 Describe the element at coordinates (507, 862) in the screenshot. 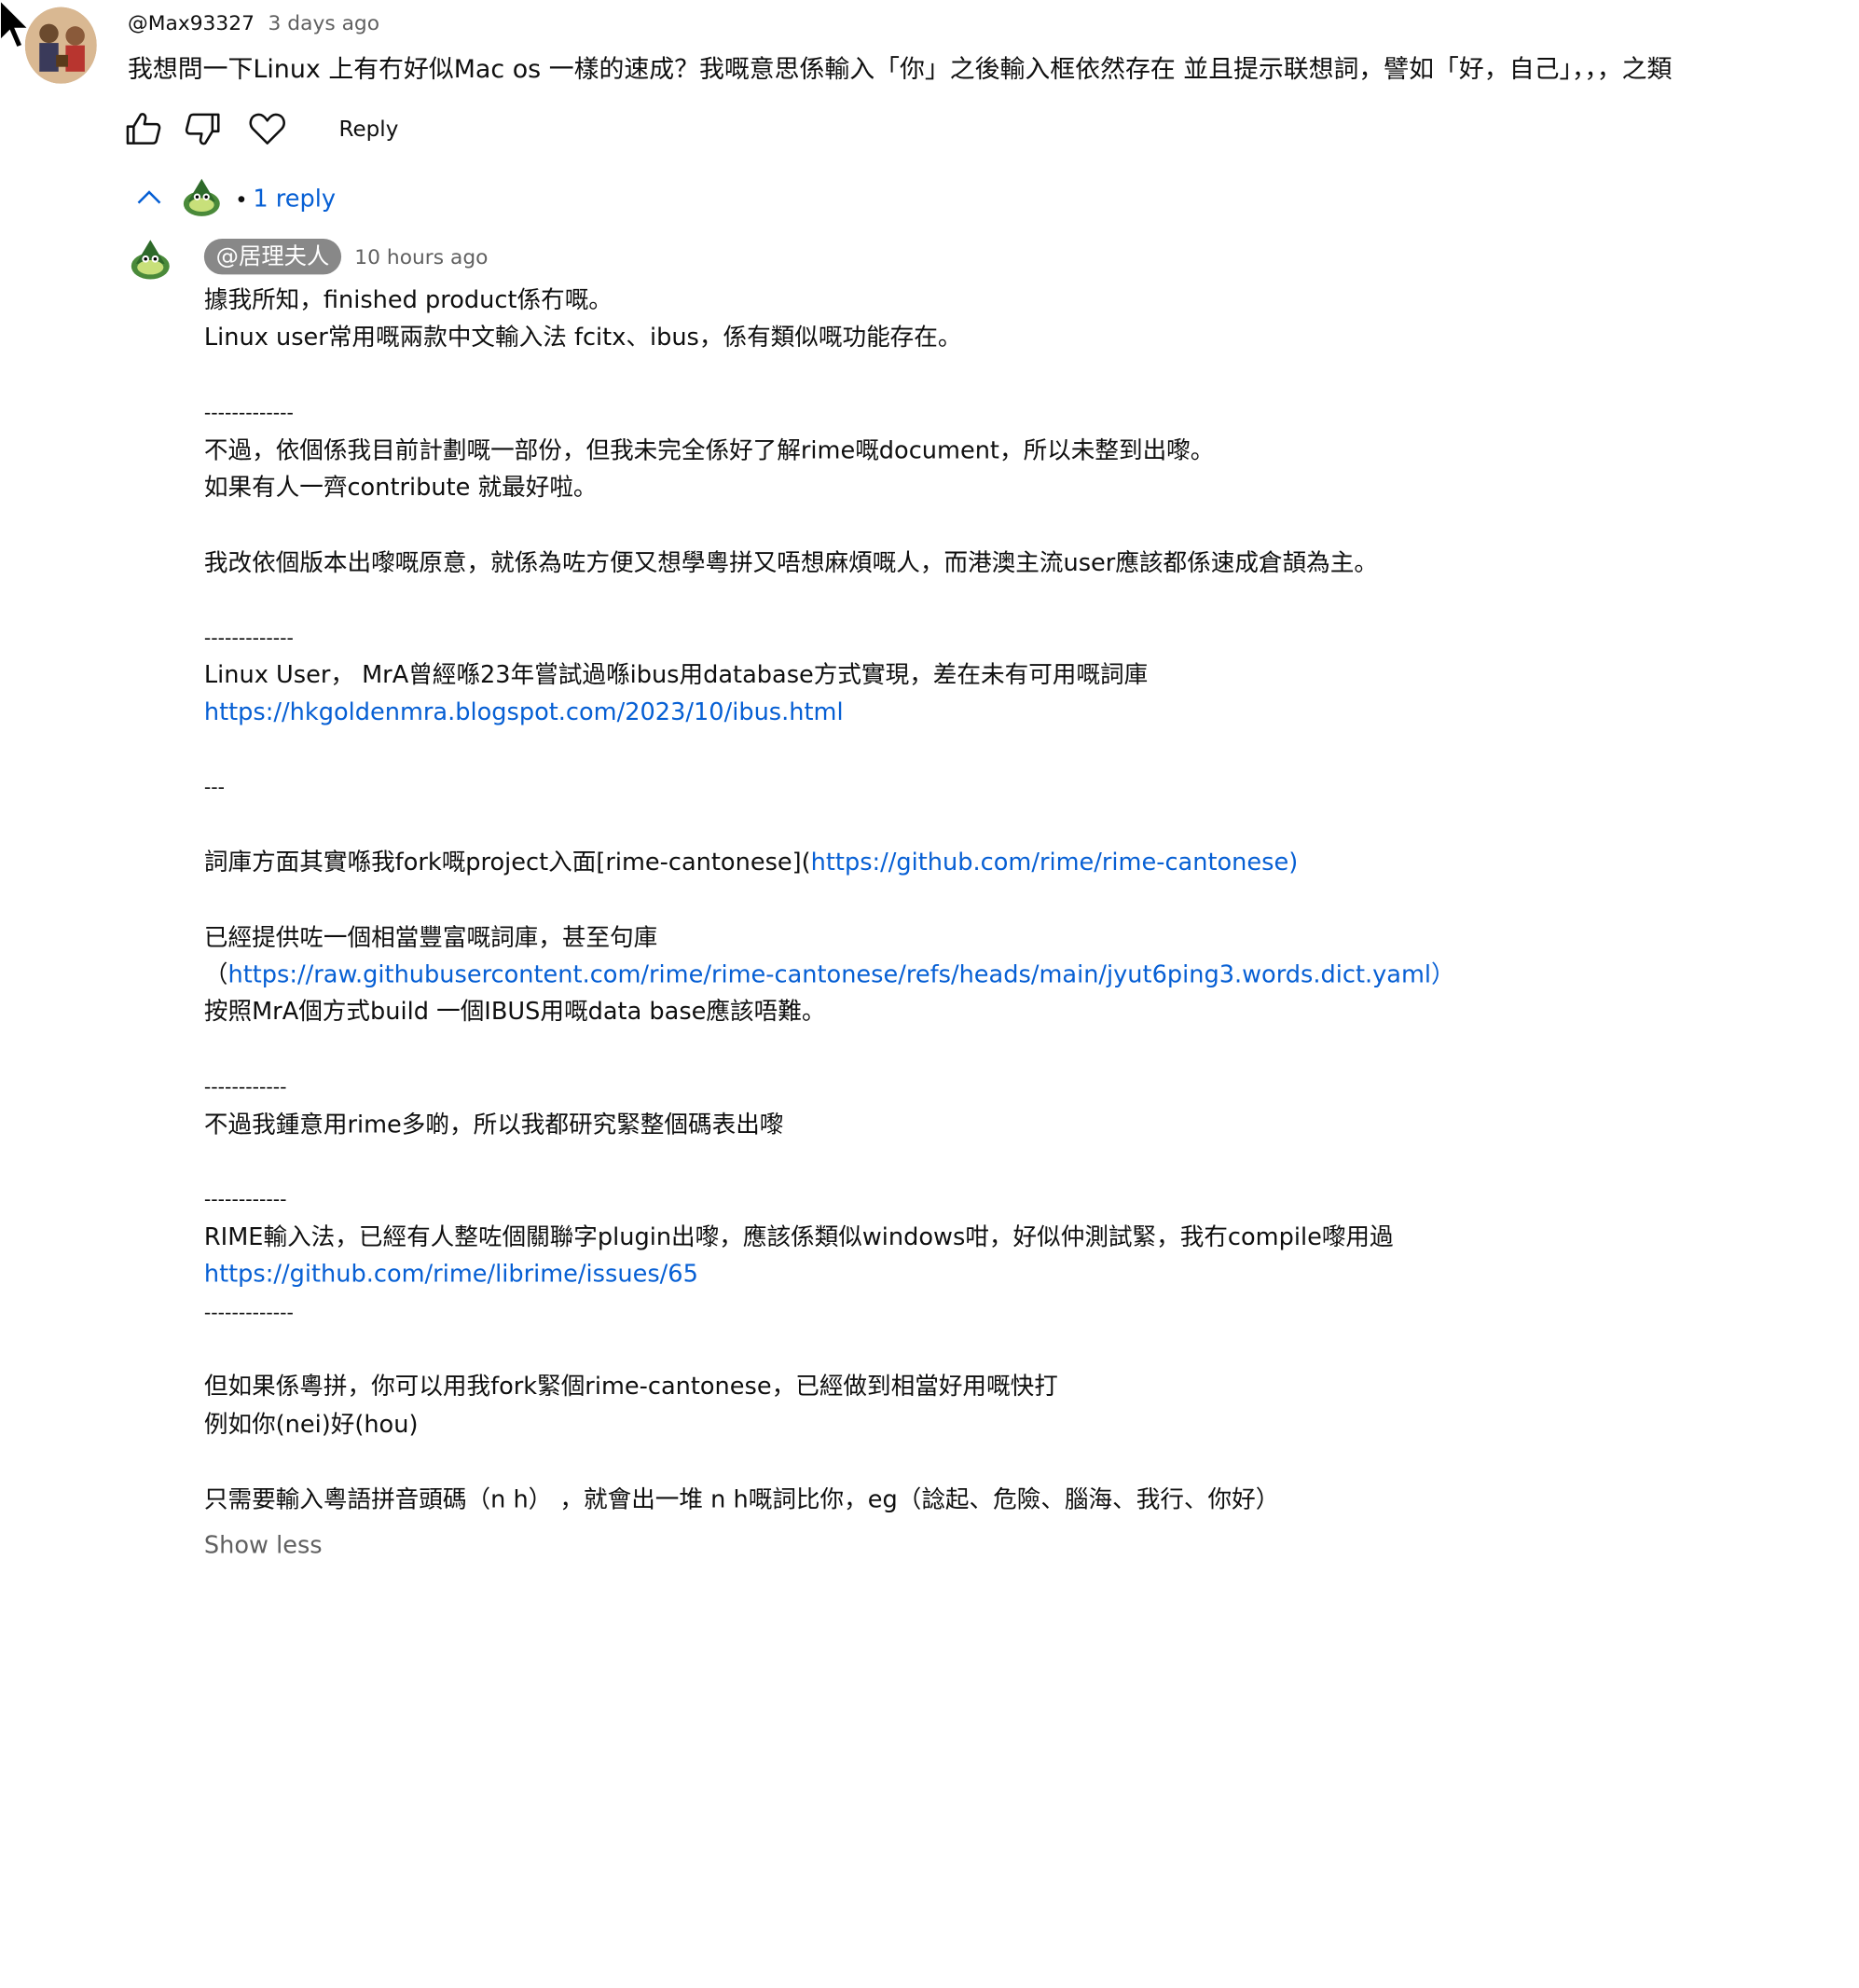

I see `reply-line-text: 詞庫方面其實喺我fork嘅project入面[rime-cantonese](` at that location.